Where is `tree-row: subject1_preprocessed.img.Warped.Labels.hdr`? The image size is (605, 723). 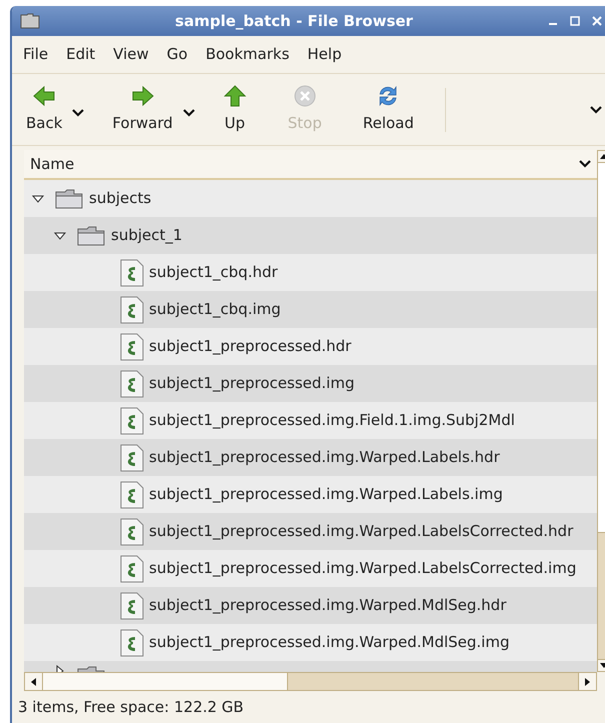 tree-row: subject1_preprocessed.img.Warped.Labels.hdr is located at coordinates (310, 457).